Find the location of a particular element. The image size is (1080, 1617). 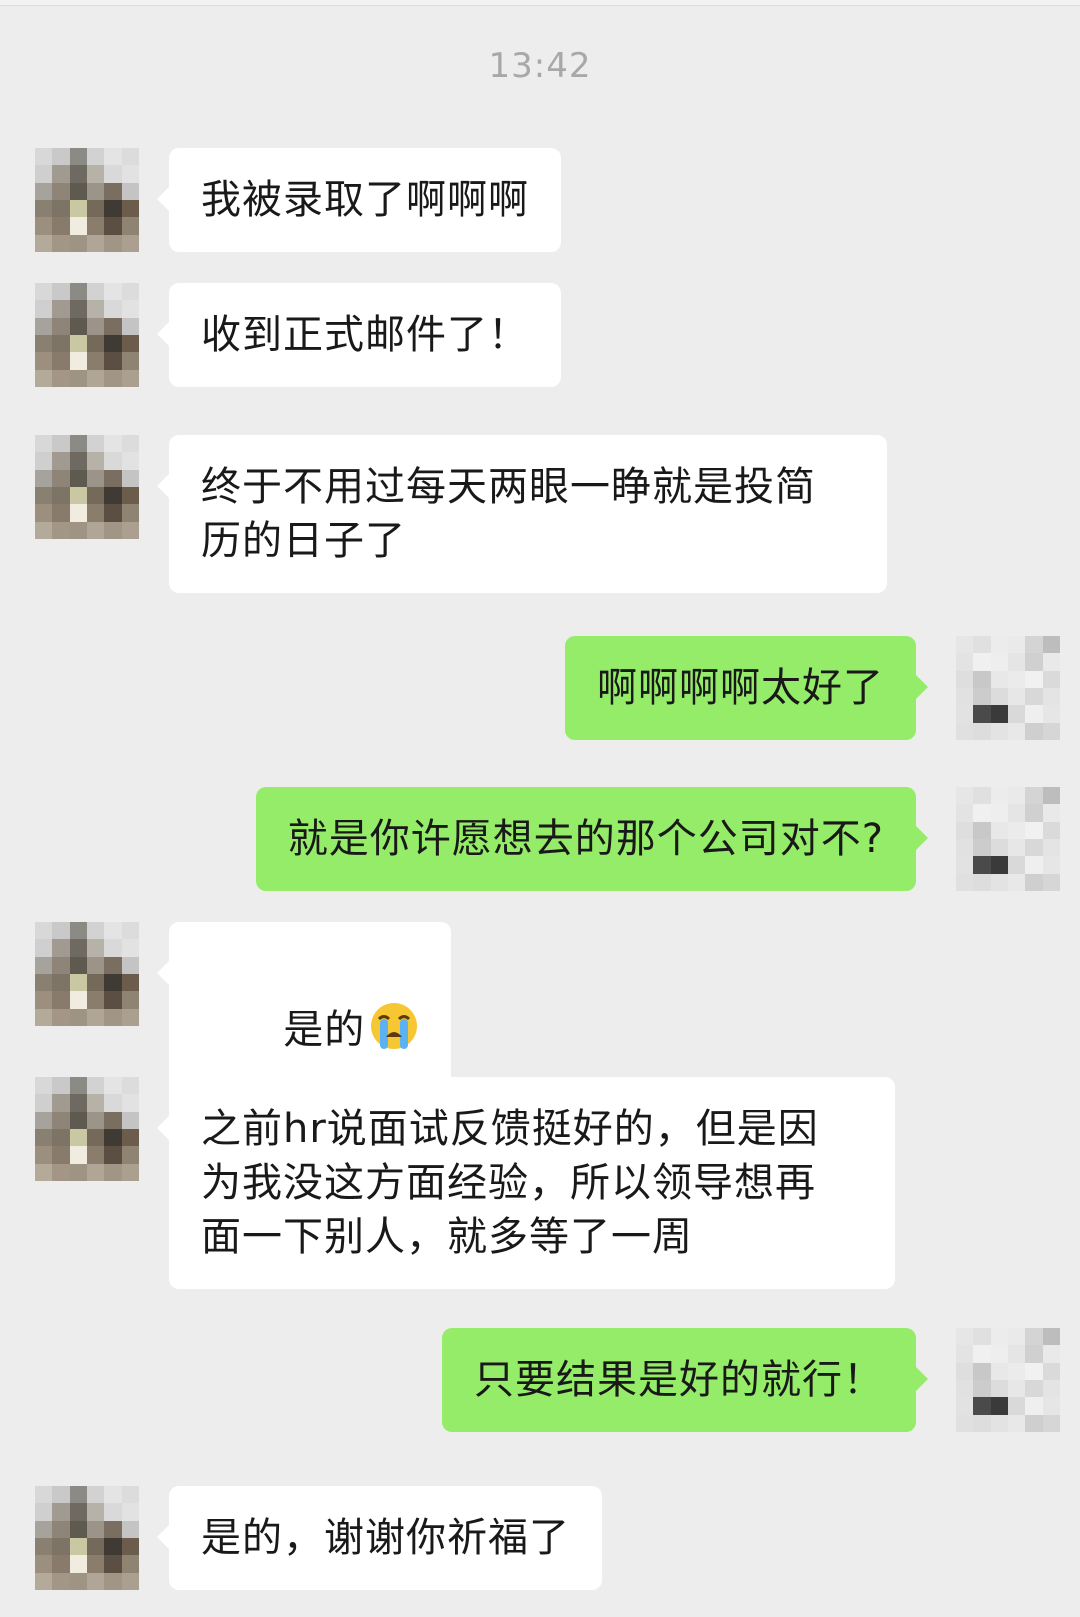

message-bubble-incoming: 是的，谢谢你祈福了 is located at coordinates (379, 1538).